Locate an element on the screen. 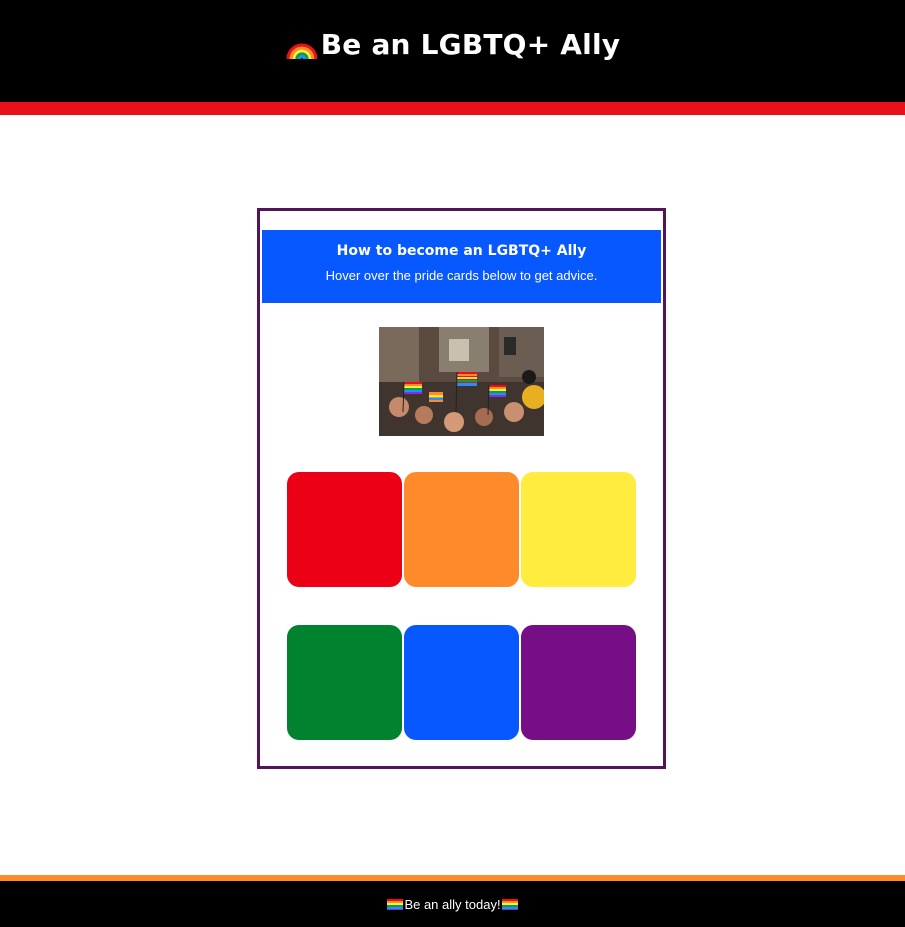  site-title: Be an LGBTQ+ Ally is located at coordinates (452, 44).